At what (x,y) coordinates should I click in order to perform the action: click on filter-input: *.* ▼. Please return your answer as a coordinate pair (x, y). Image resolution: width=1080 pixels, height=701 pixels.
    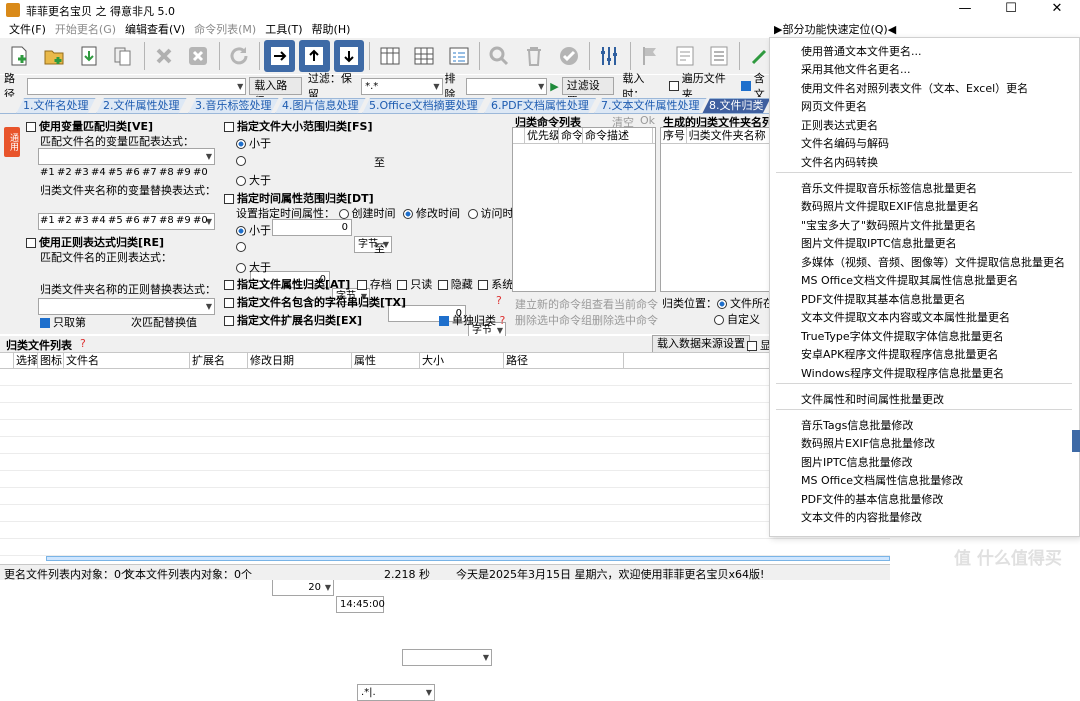
    Looking at the image, I should click on (402, 86).